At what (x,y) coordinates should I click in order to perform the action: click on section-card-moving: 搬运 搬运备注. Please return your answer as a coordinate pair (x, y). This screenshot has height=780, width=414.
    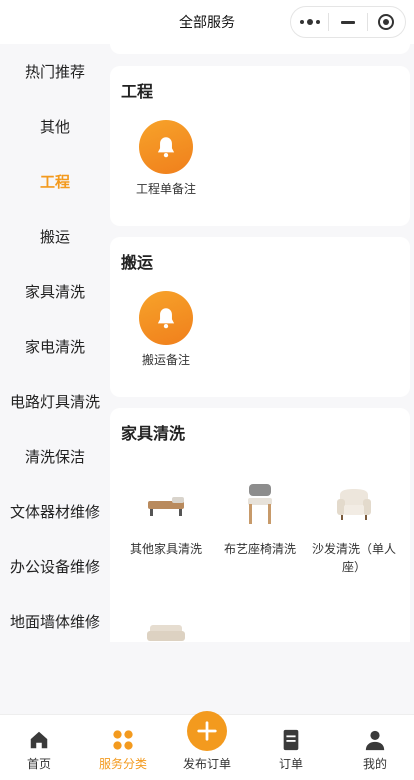
    Looking at the image, I should click on (260, 317).